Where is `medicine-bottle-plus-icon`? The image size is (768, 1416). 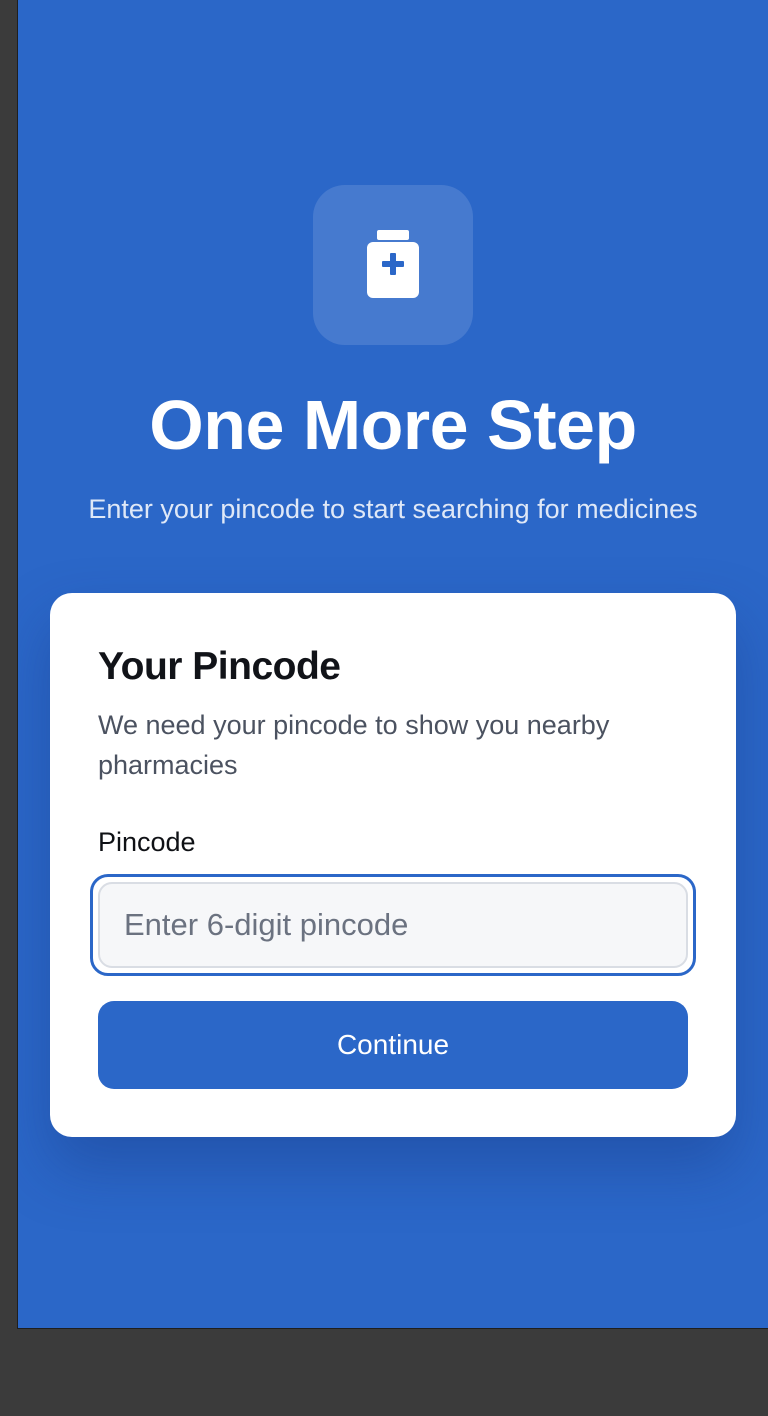 medicine-bottle-plus-icon is located at coordinates (393, 264).